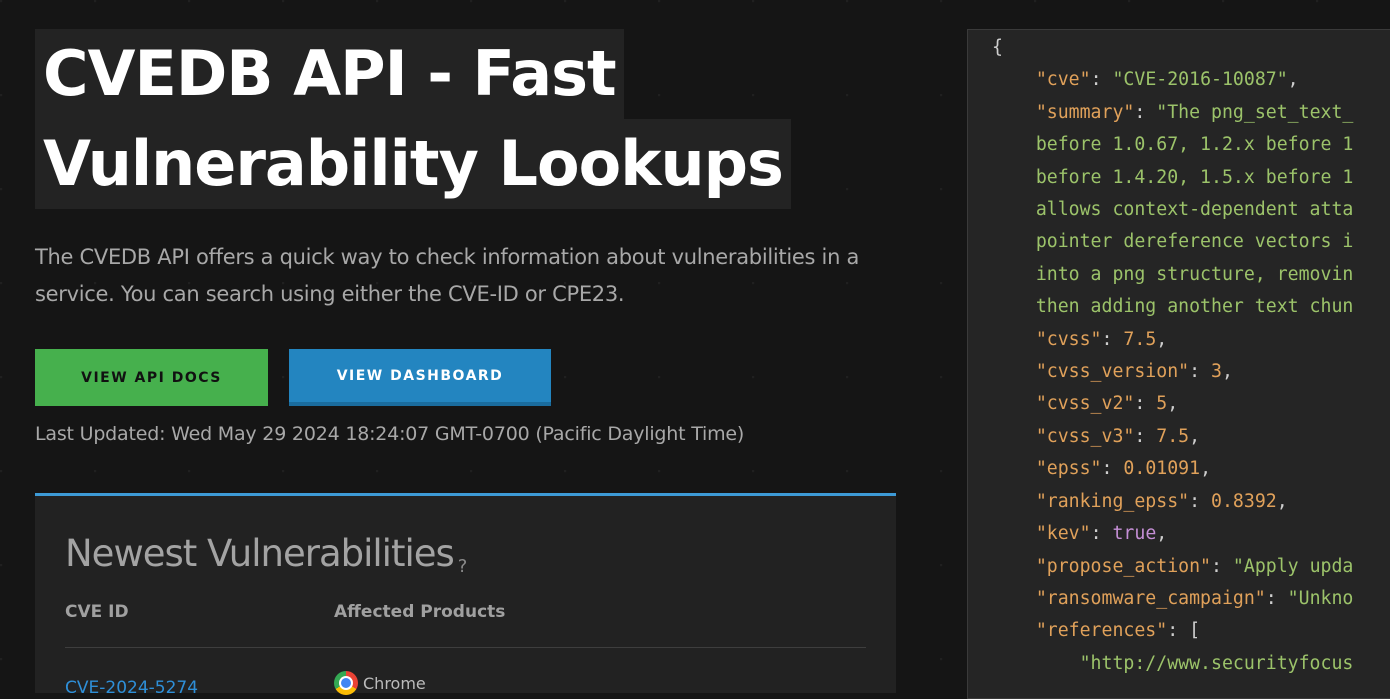 This screenshot has height=699, width=1390. Describe the element at coordinates (1101, 631) in the screenshot. I see `code-key: "references"` at that location.